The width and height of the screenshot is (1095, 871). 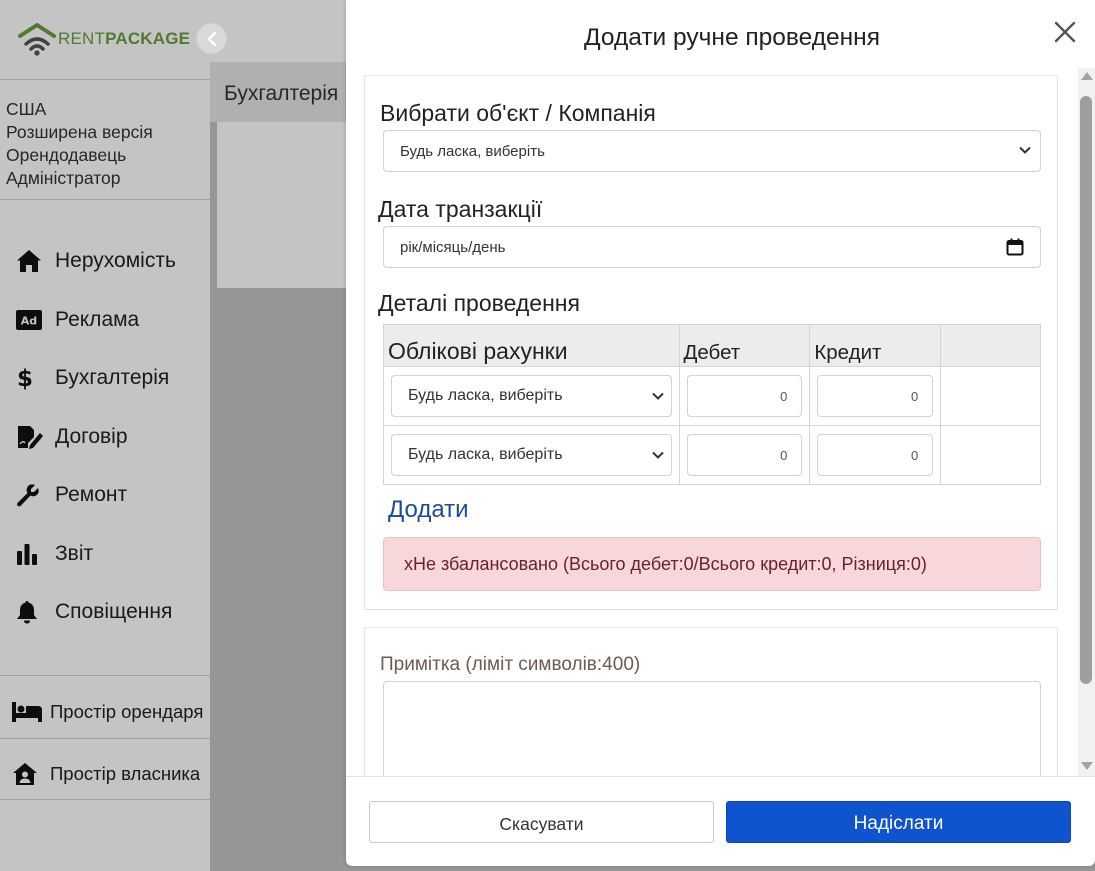 What do you see at coordinates (1087, 766) in the screenshot?
I see `scroll-down-arrow-icon` at bounding box center [1087, 766].